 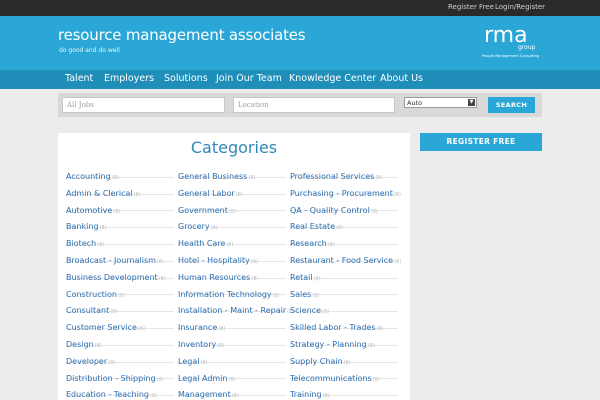 I want to click on category-link: Professional Services, so click(x=332, y=176).